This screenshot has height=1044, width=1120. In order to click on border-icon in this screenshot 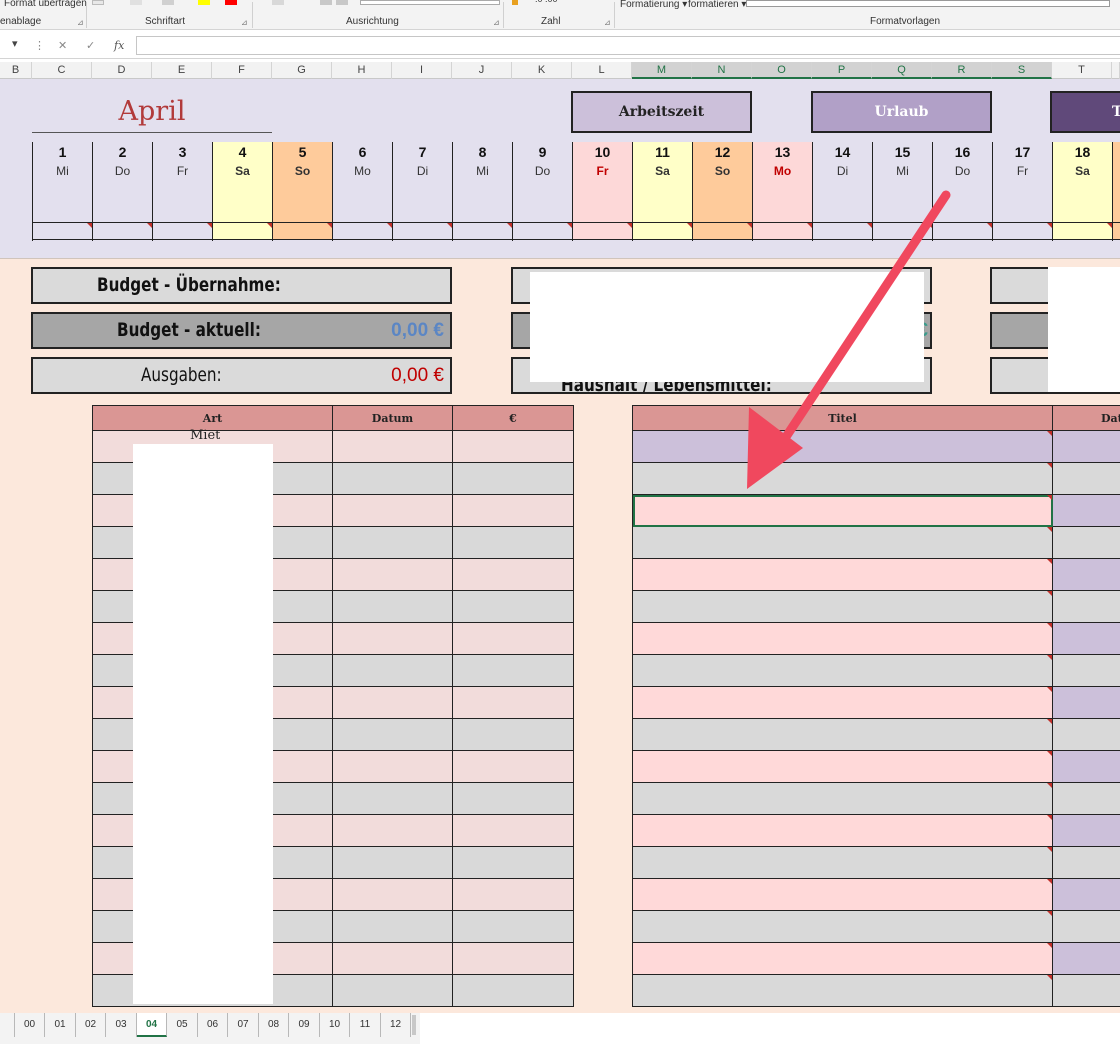, I will do `click(136, 2)`.